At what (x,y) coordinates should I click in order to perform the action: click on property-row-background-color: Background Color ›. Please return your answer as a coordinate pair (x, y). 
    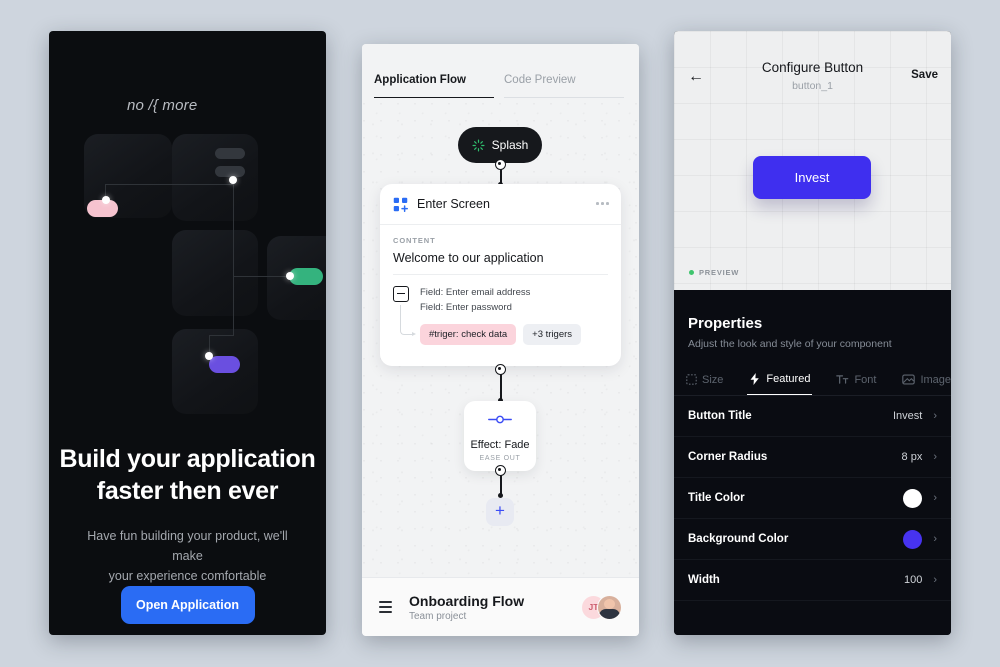
    Looking at the image, I should click on (812, 539).